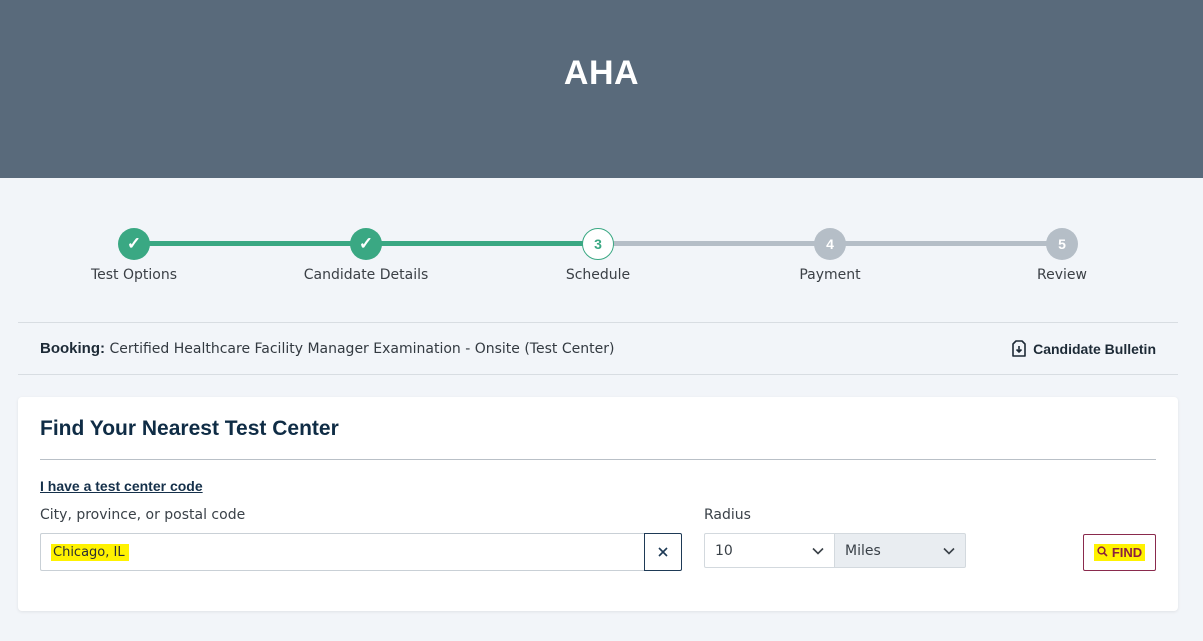 The width and height of the screenshot is (1203, 641). I want to click on find-button-content: FIND, so click(1119, 552).